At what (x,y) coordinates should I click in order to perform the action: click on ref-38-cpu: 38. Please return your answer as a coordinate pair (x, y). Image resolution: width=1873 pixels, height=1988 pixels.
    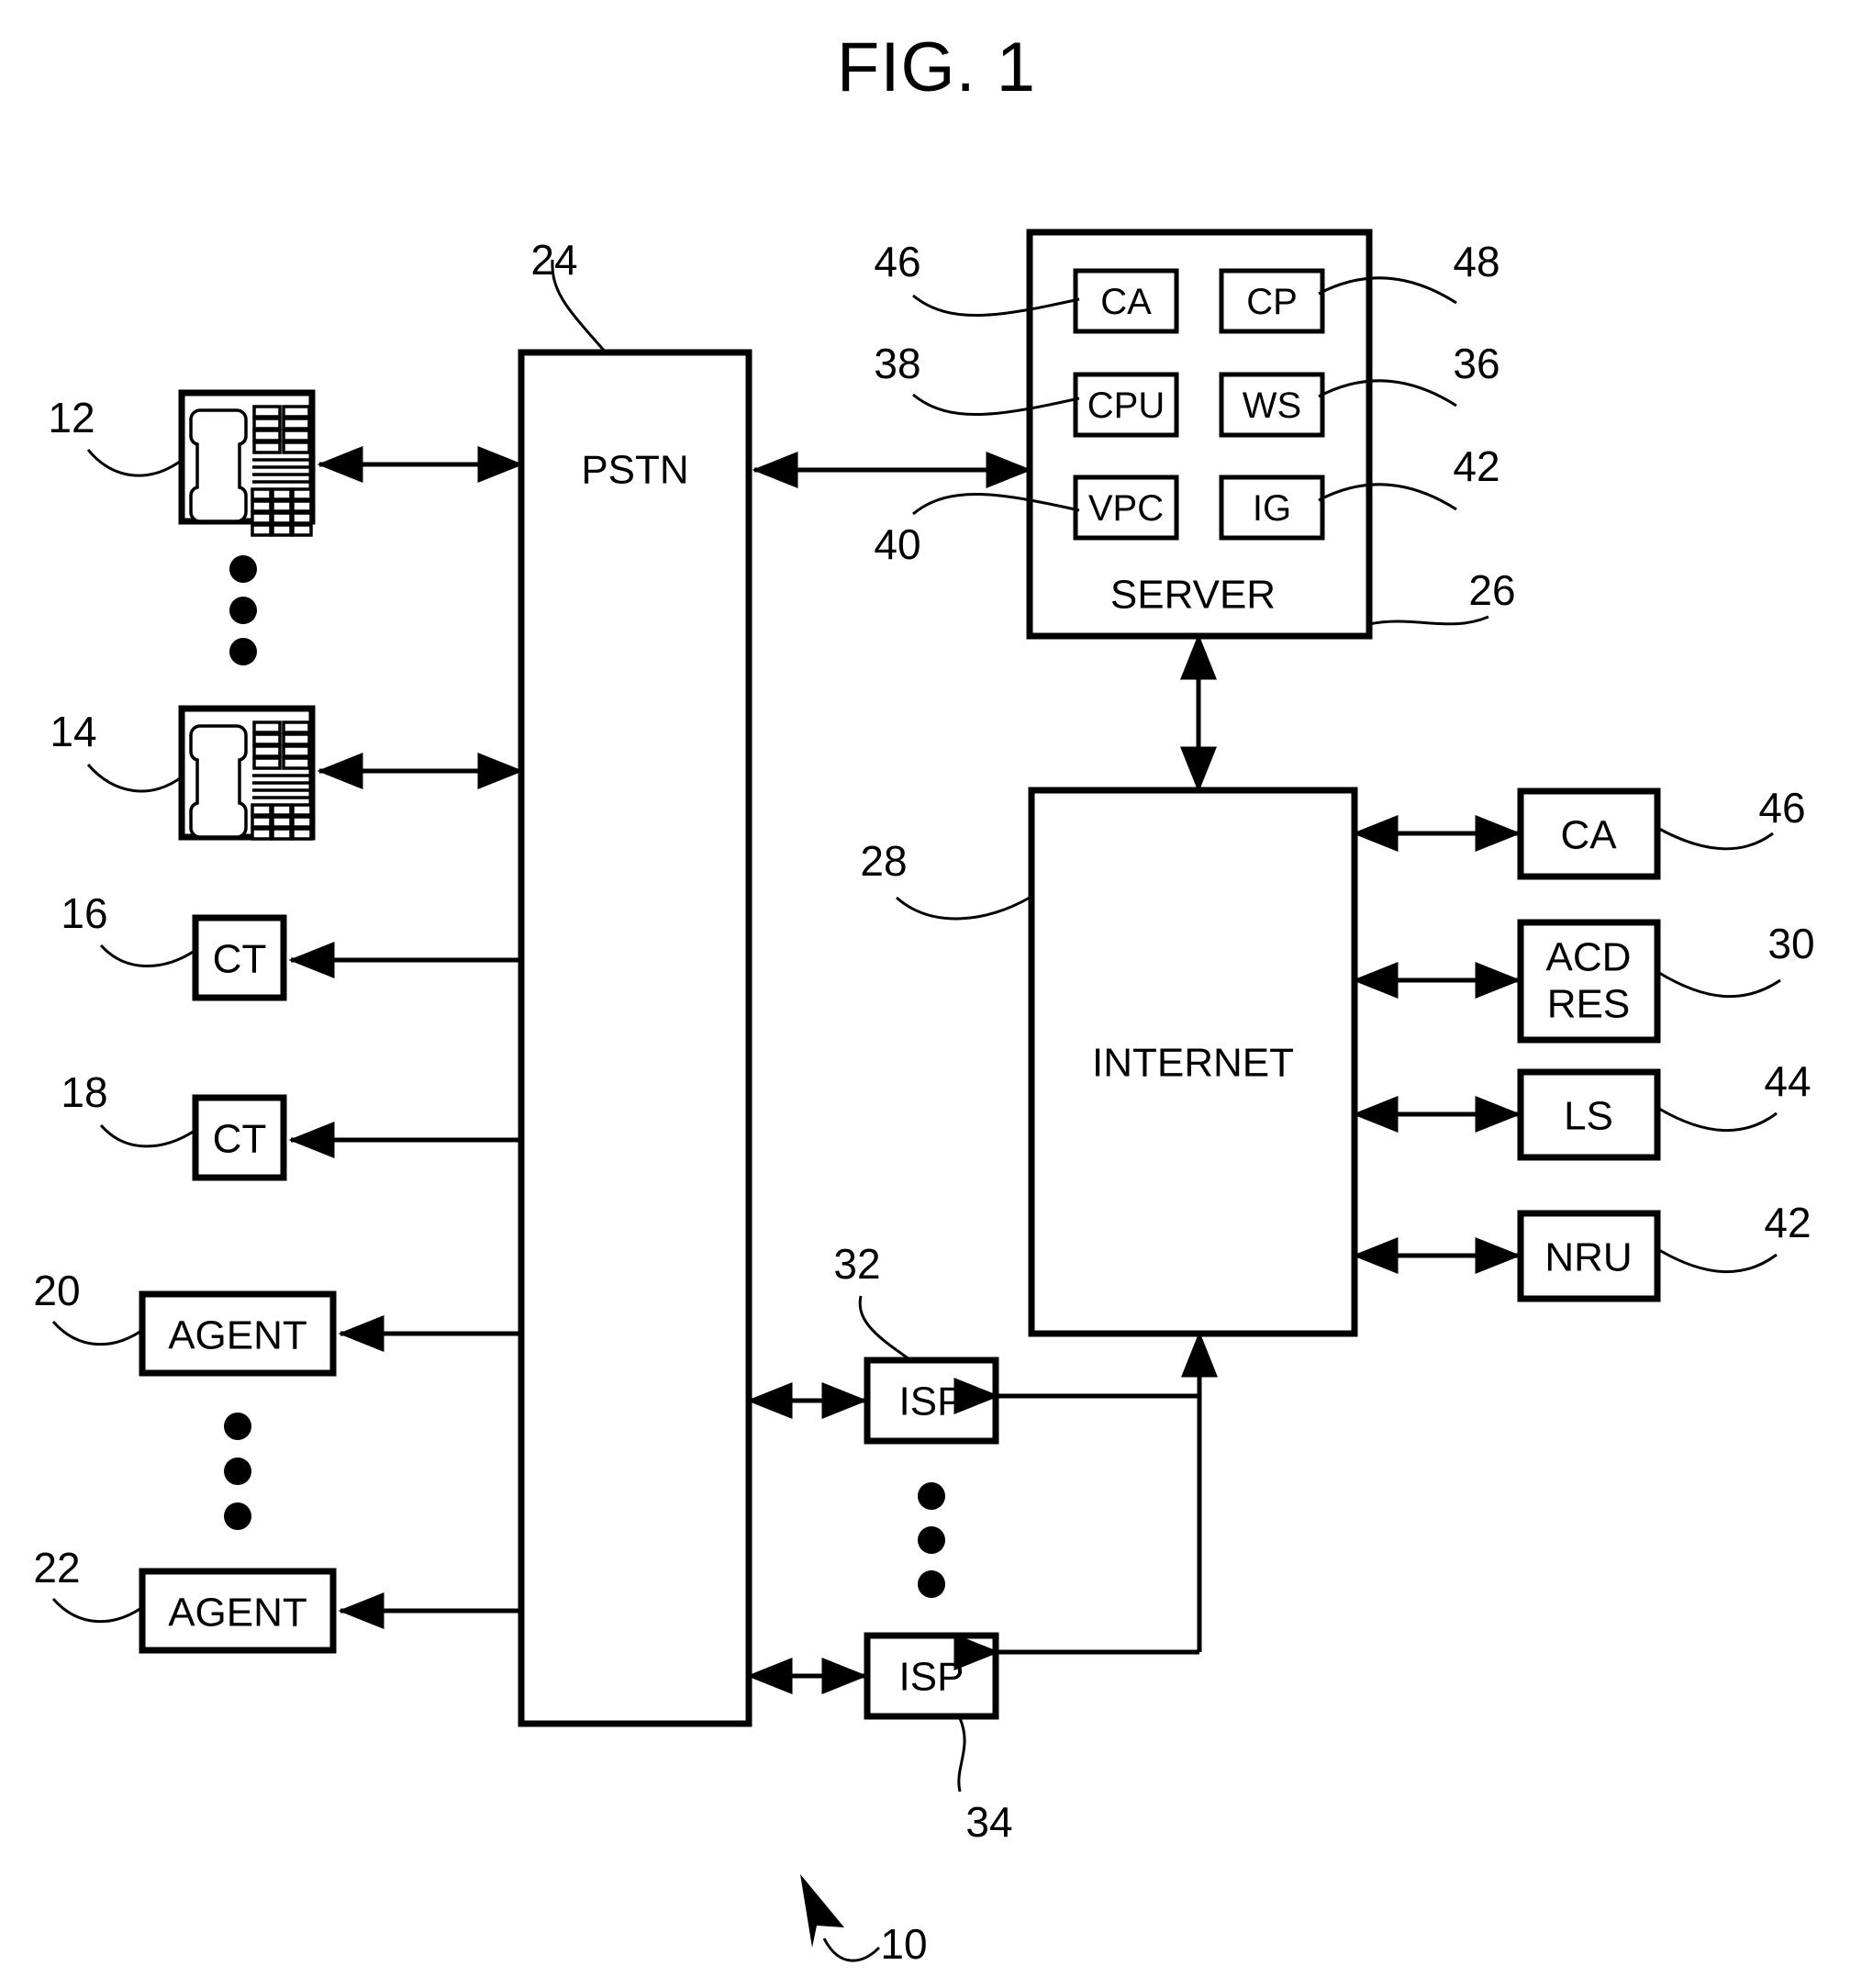
    Looking at the image, I should click on (897, 363).